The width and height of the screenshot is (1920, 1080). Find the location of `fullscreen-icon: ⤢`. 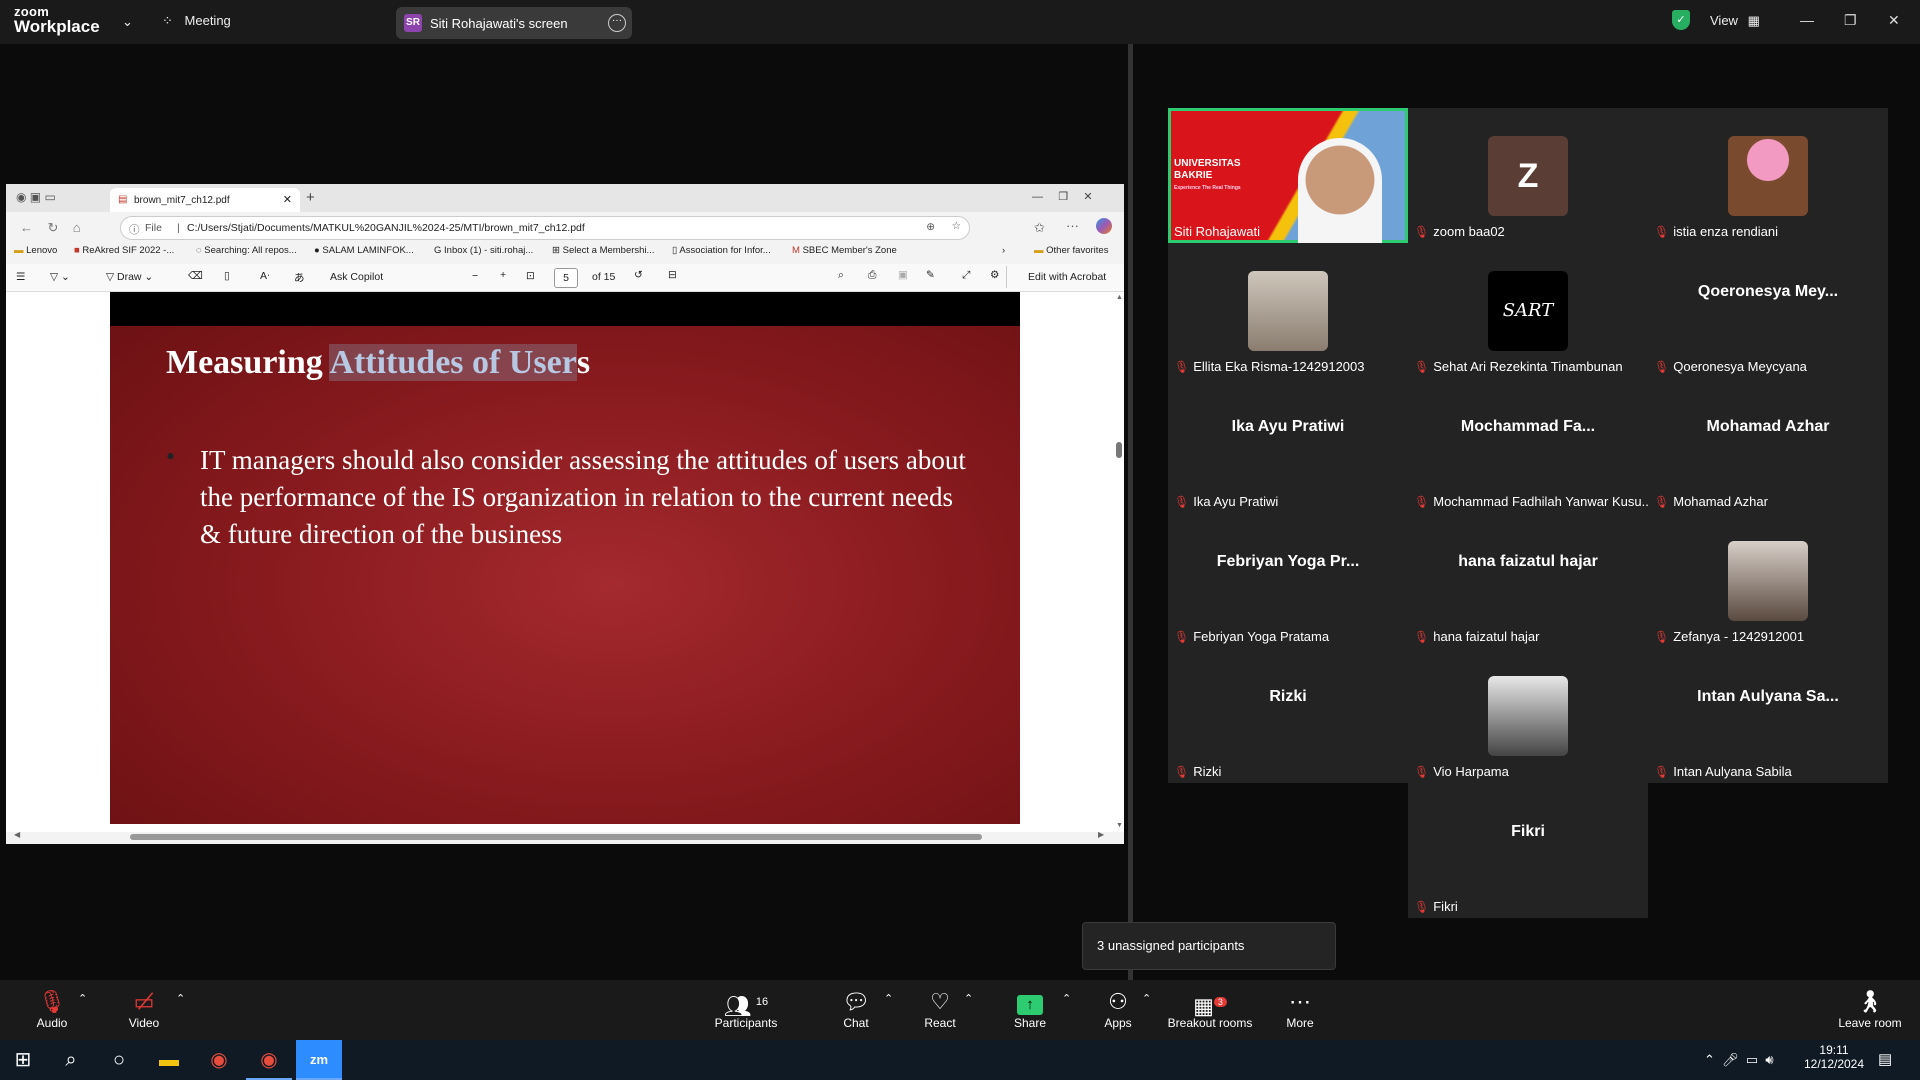

fullscreen-icon: ⤢ is located at coordinates (966, 275).